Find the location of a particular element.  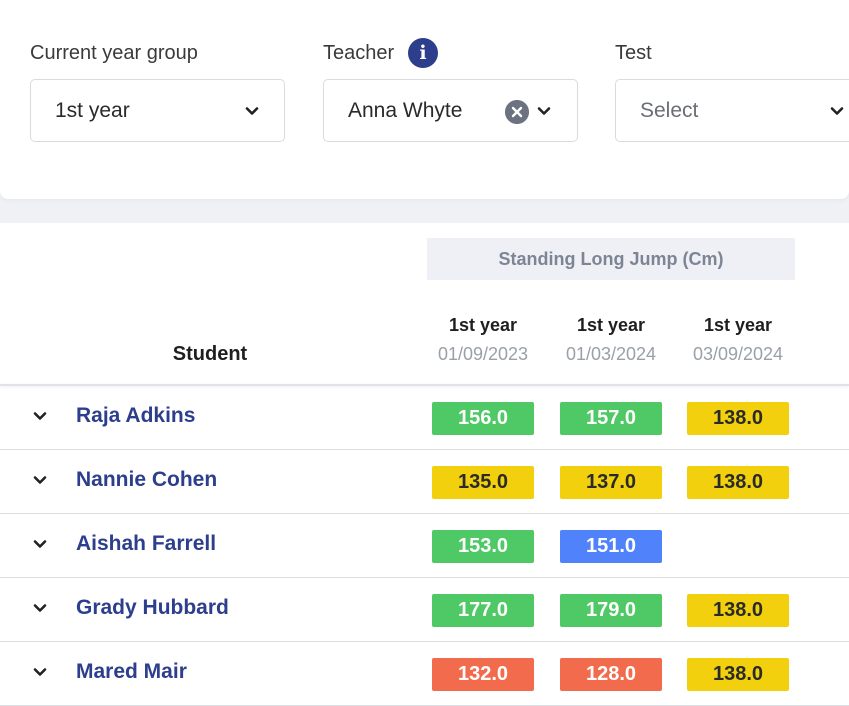

test-select: Select is located at coordinates (732, 110).